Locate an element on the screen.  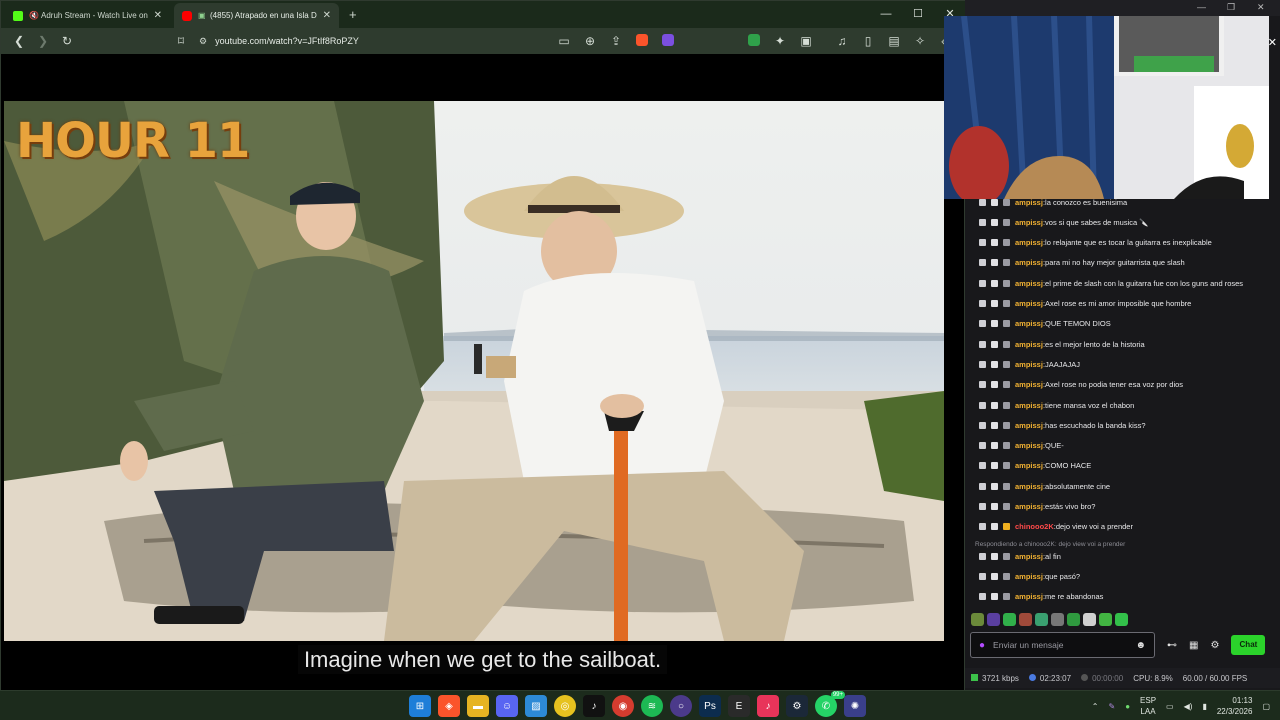
leo-ai-icon: ✧ is located at coordinates (920, 41).